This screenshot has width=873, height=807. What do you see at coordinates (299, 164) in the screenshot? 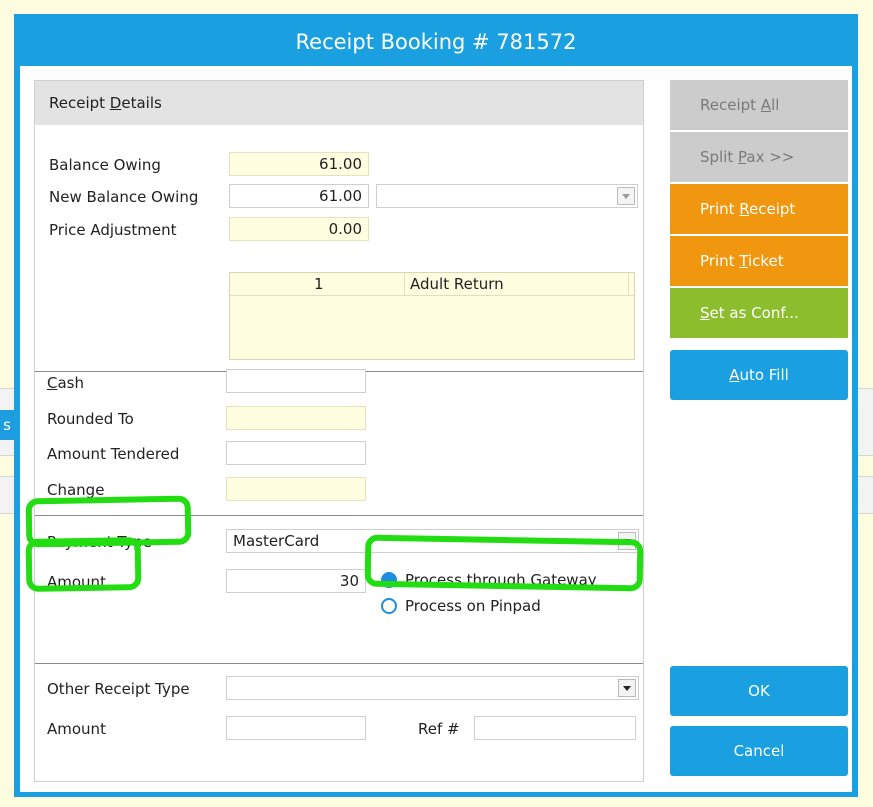
I see `balance-owing-field: 61.00` at bounding box center [299, 164].